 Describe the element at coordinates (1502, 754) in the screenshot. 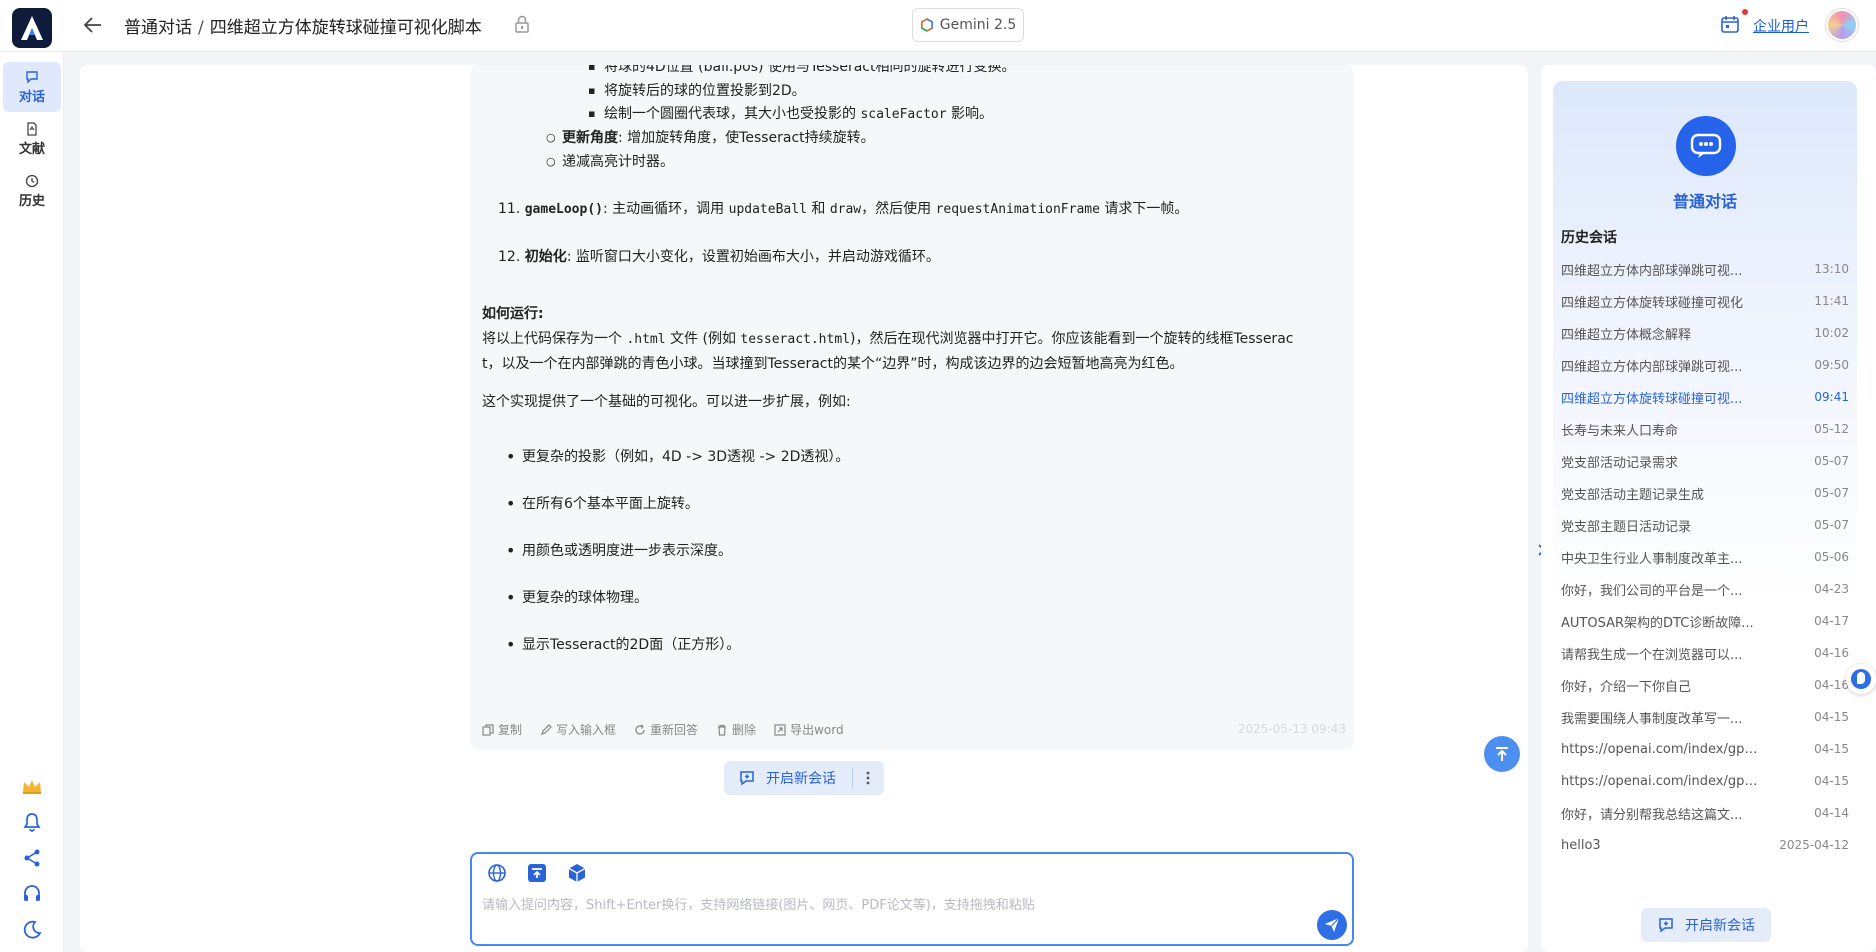

I see `scroll-to-top-button` at that location.